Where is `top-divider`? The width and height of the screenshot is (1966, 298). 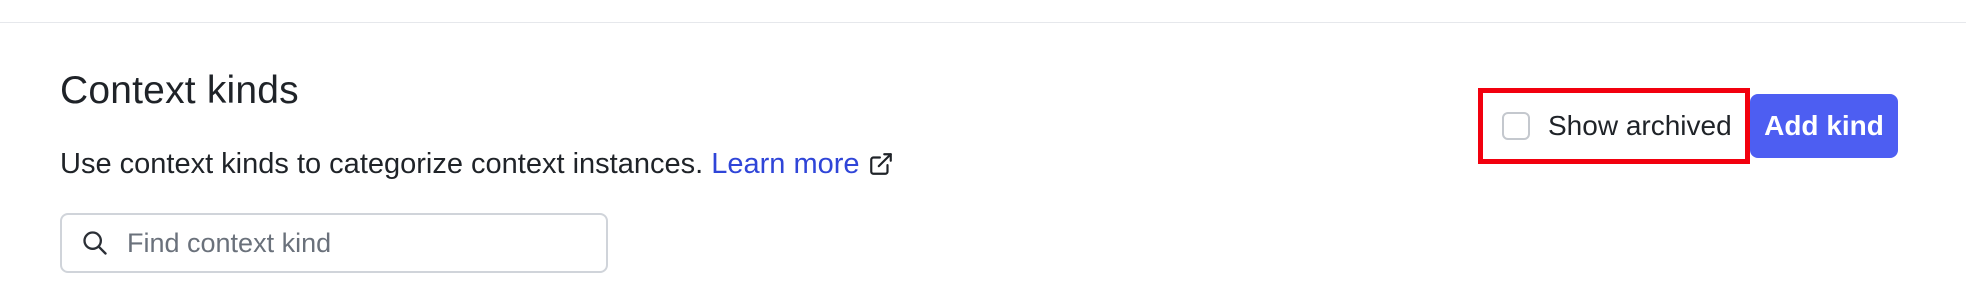
top-divider is located at coordinates (983, 22).